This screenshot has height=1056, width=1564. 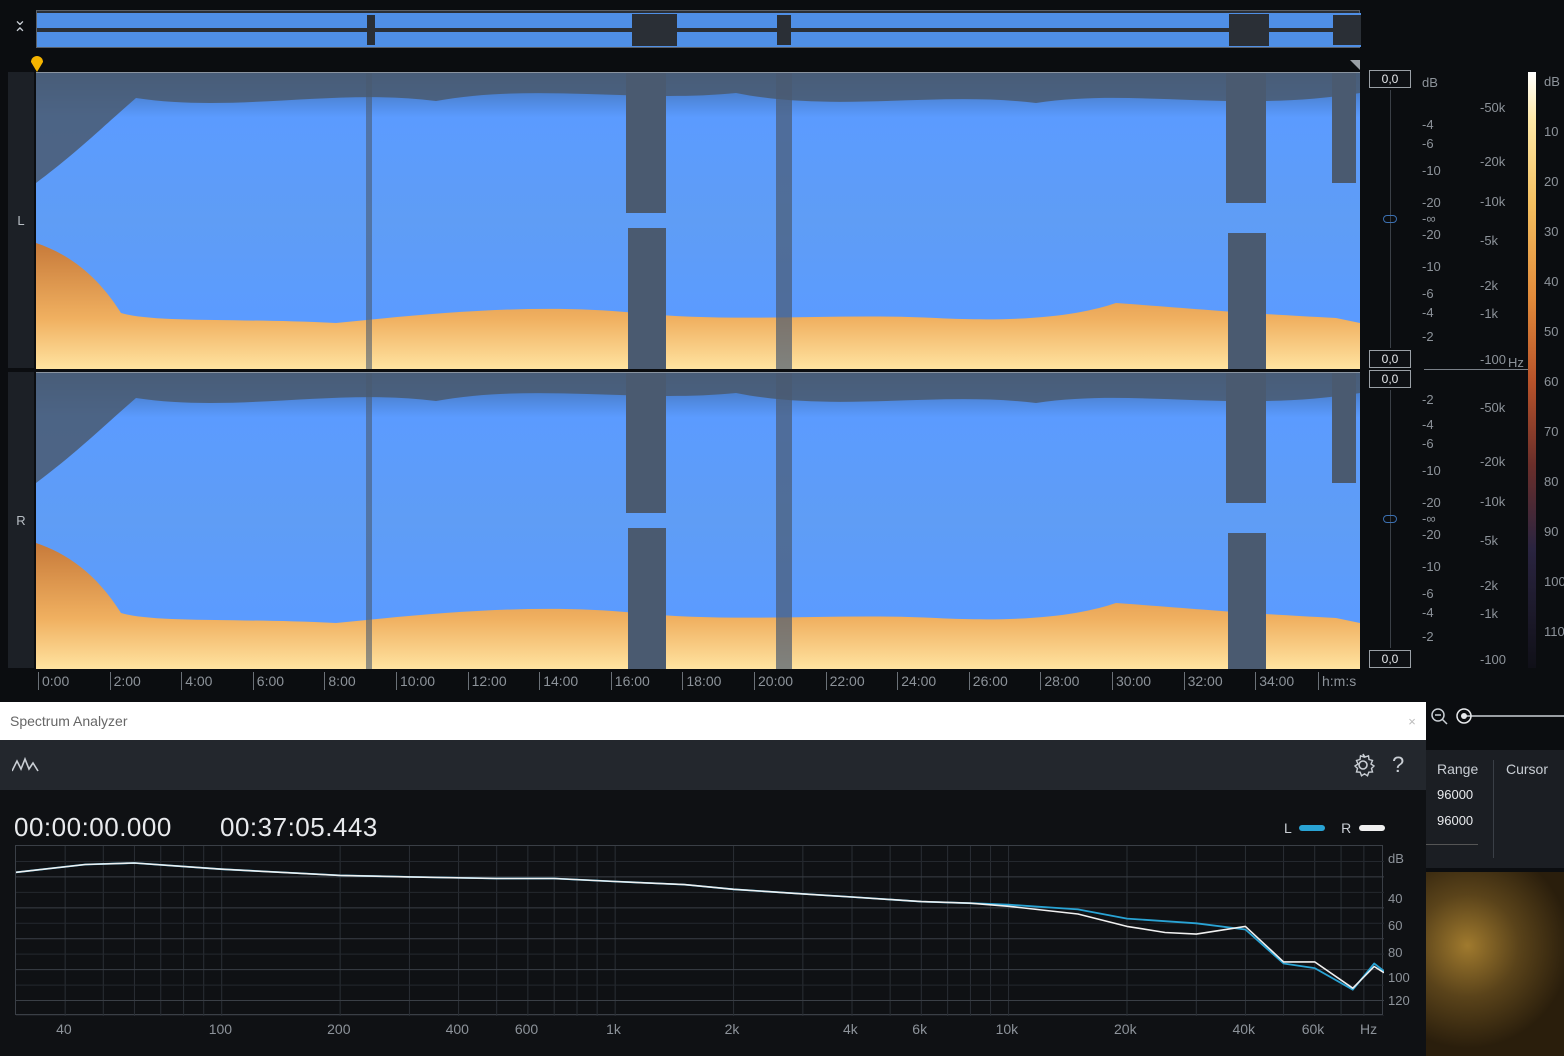 I want to click on db-axis-label-0: dB, so click(x=1396, y=858).